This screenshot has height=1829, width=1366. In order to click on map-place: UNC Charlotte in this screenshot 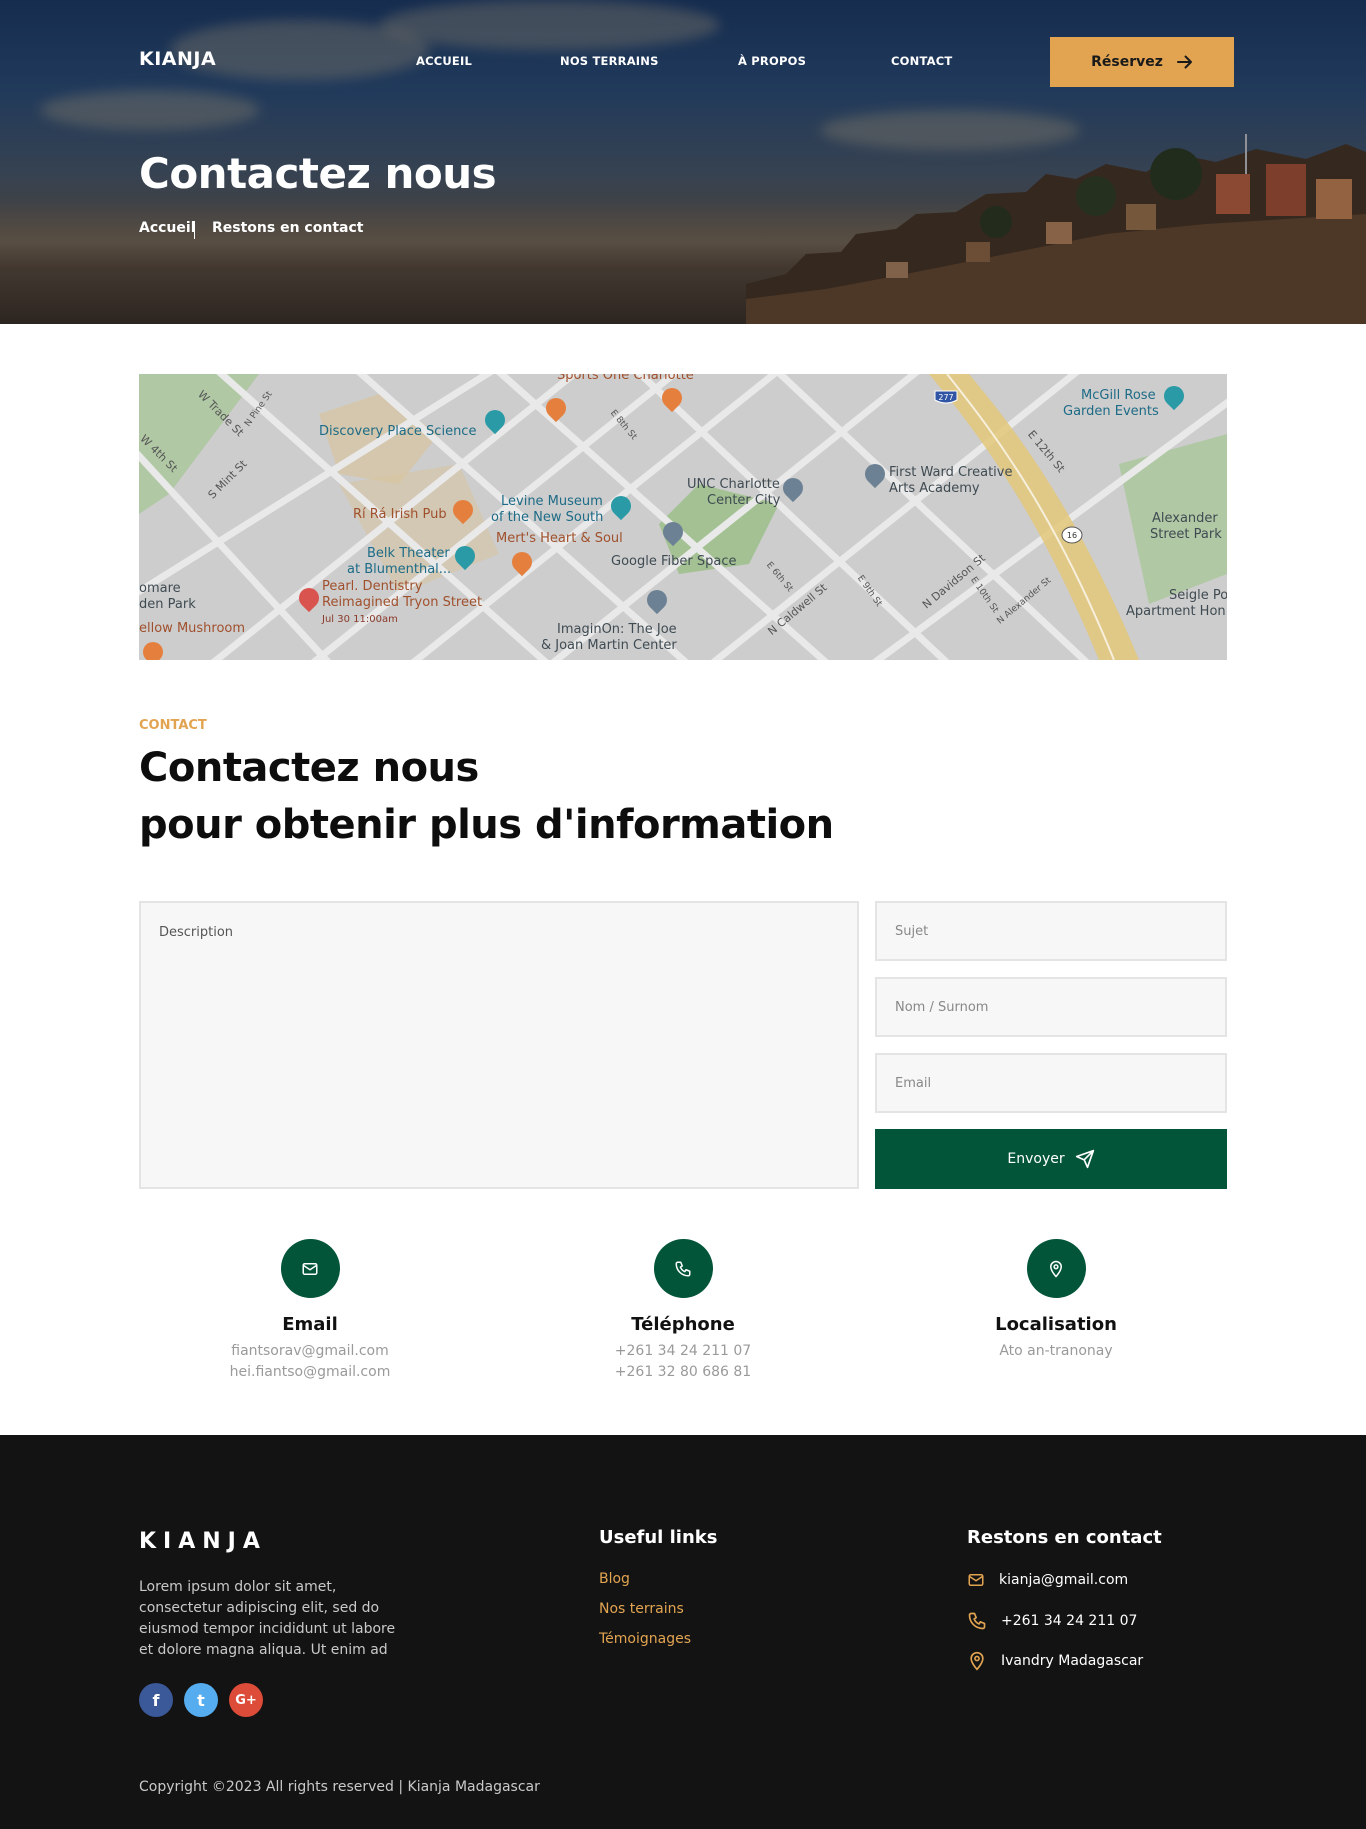, I will do `click(733, 484)`.